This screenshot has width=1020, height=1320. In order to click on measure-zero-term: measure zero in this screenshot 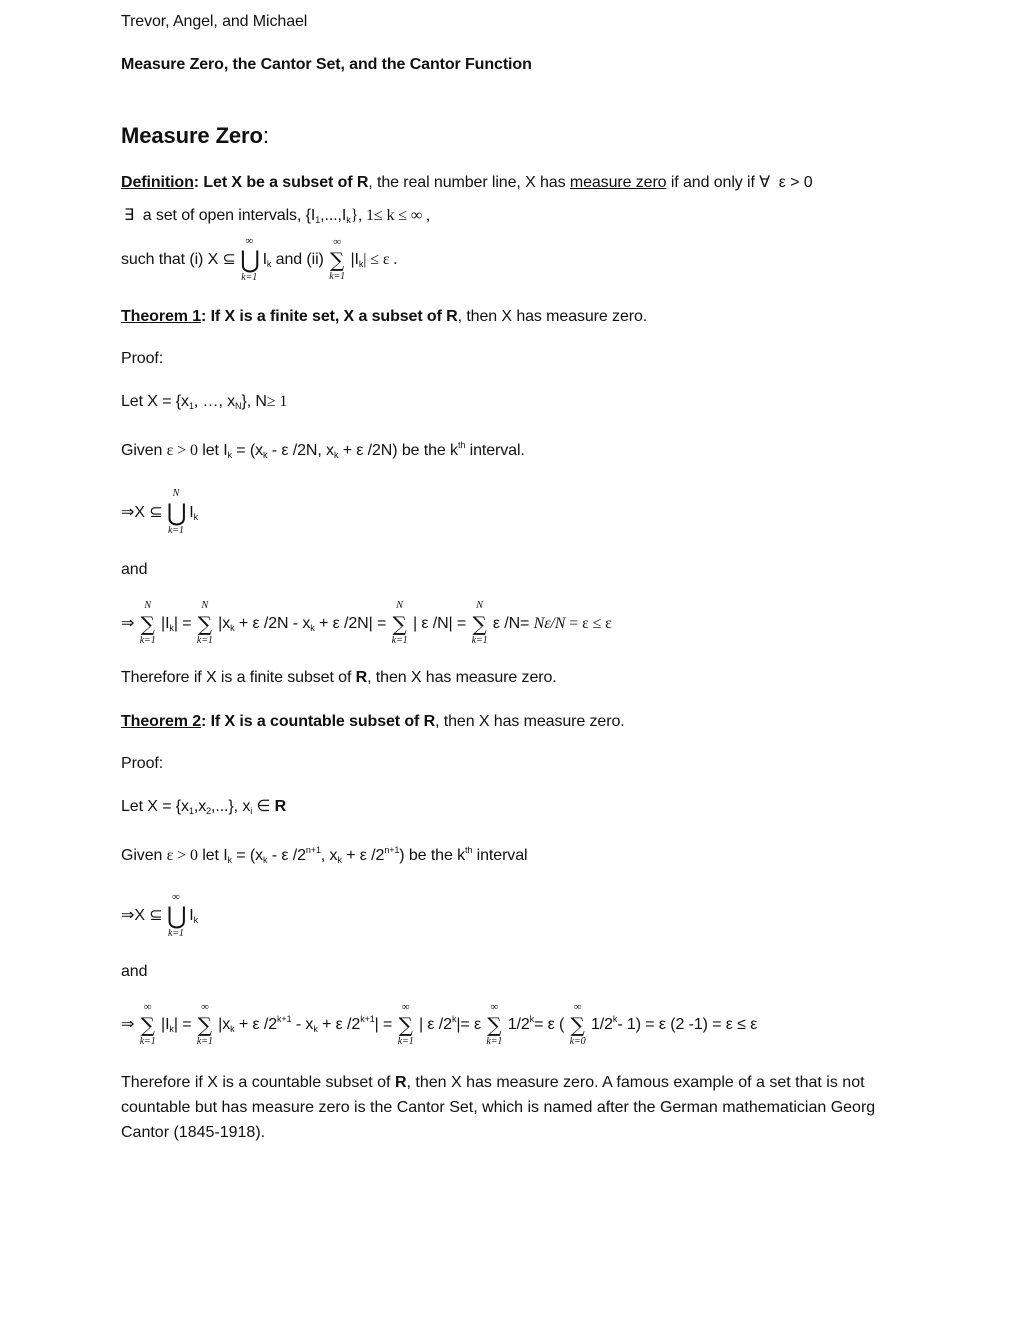, I will do `click(618, 182)`.